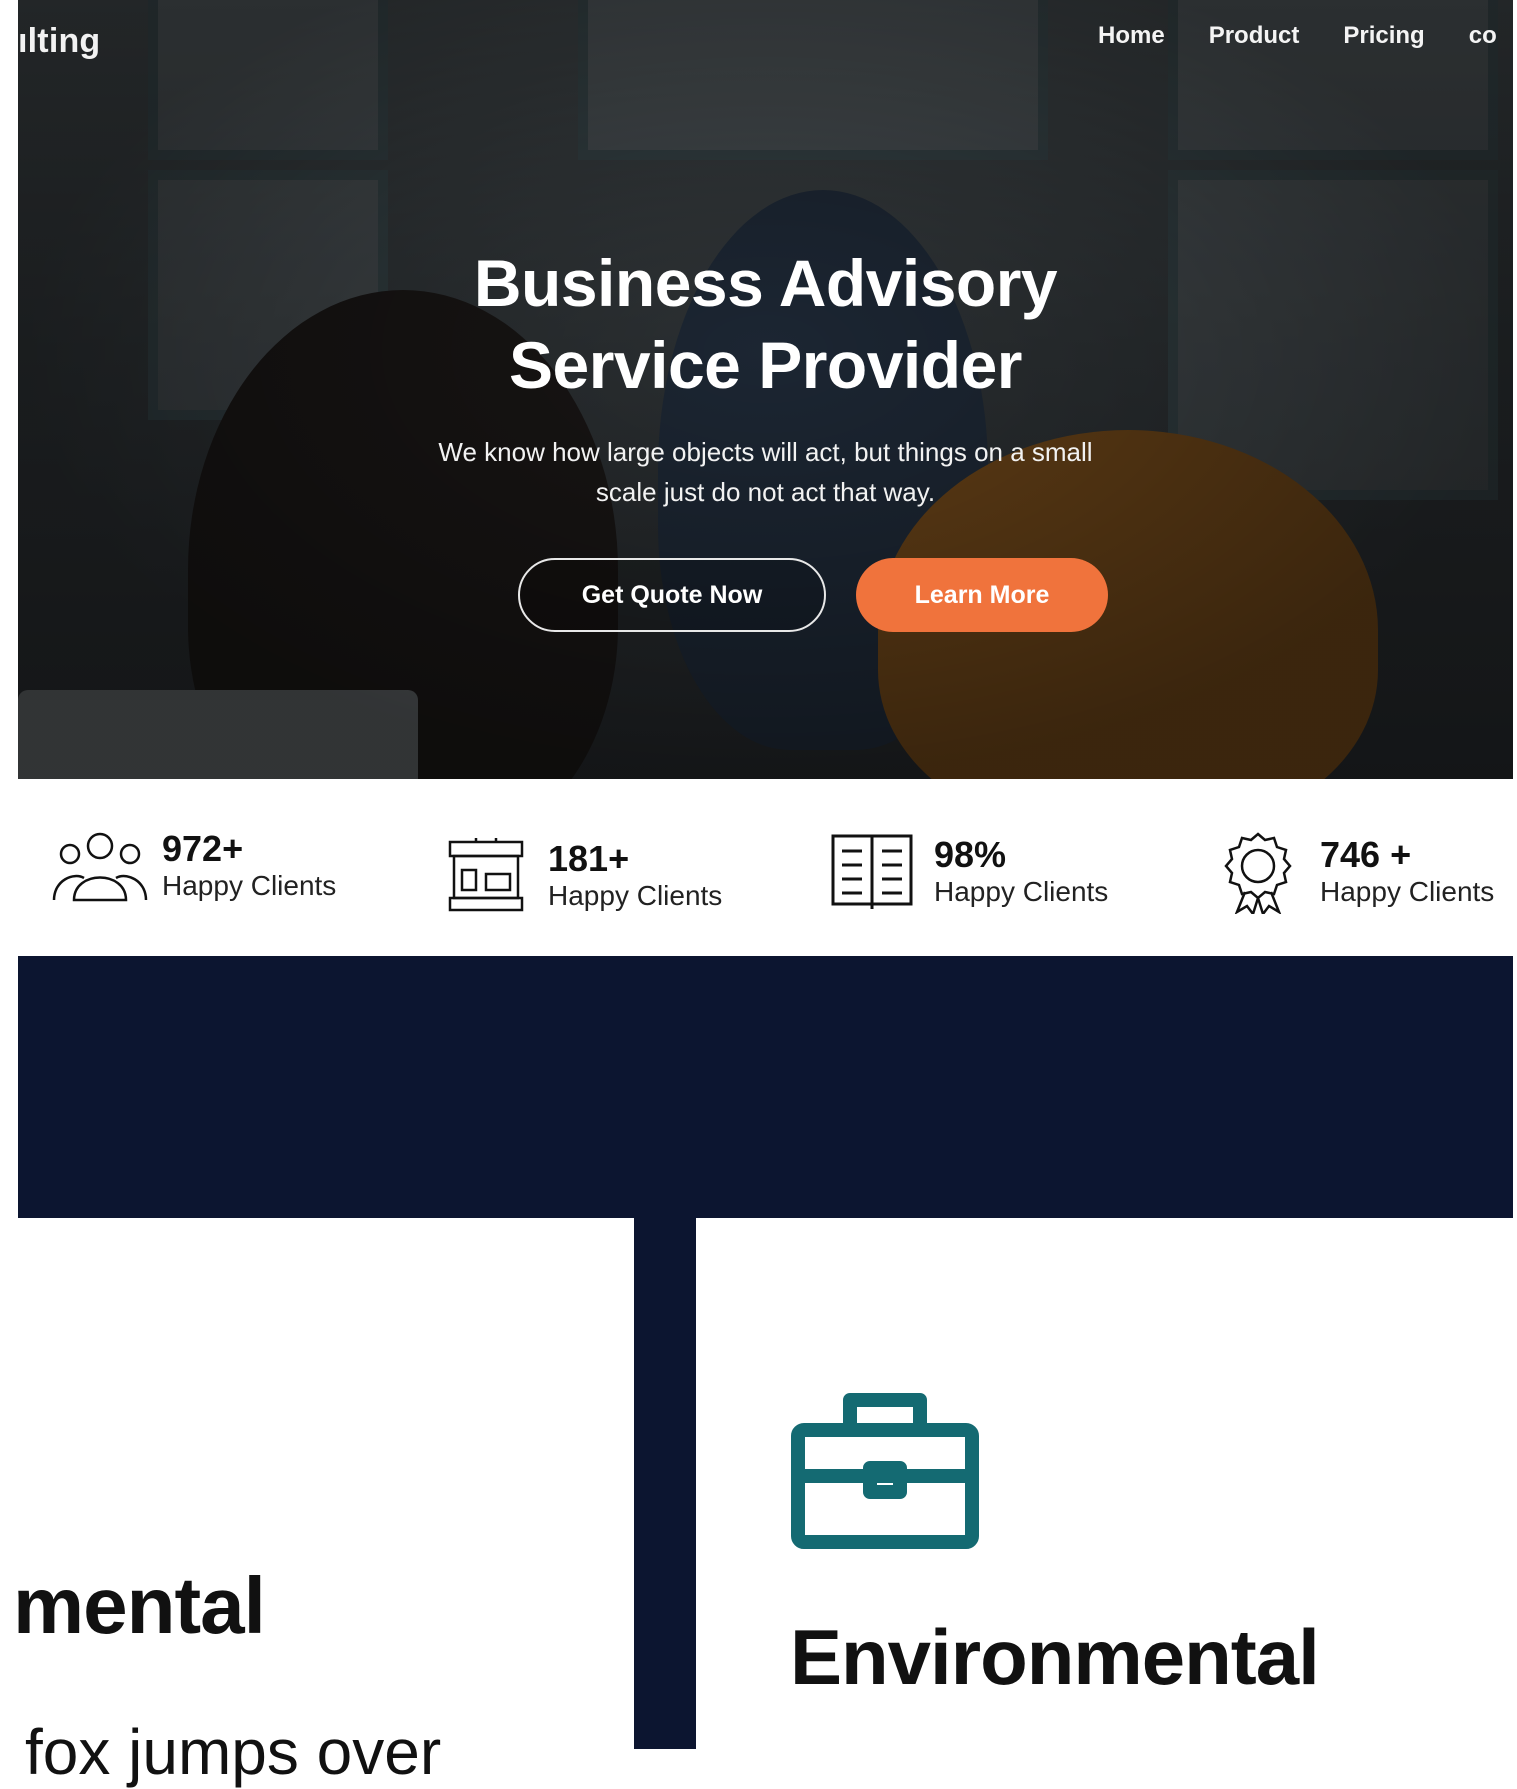  What do you see at coordinates (1483, 36) in the screenshot?
I see `nav-contact: co` at bounding box center [1483, 36].